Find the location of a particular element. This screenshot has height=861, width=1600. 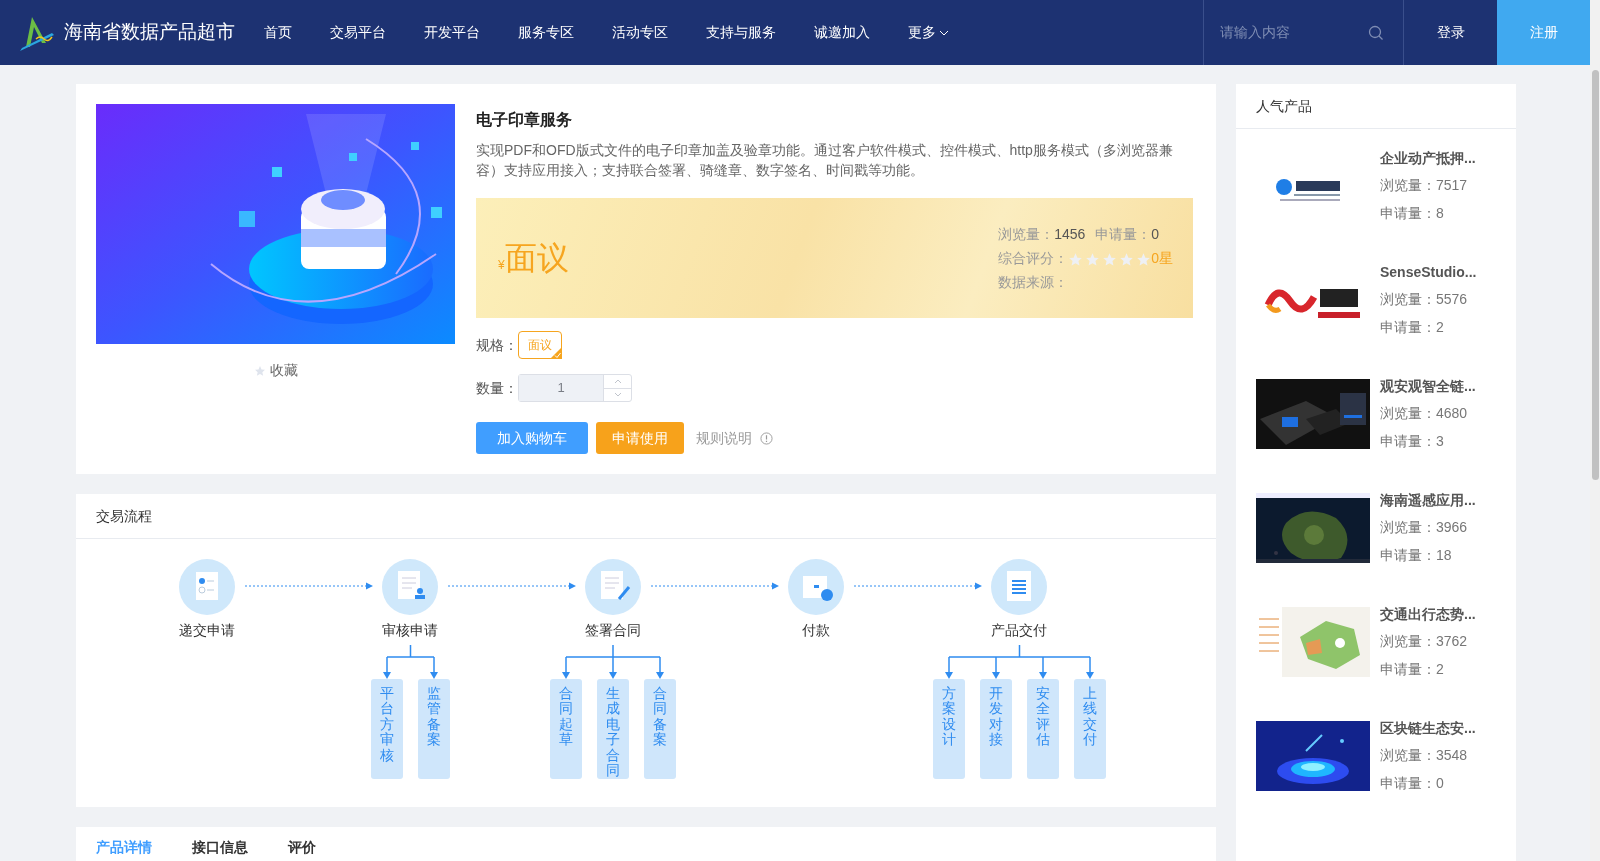

currency-symbol: ¥ is located at coordinates (501, 265).